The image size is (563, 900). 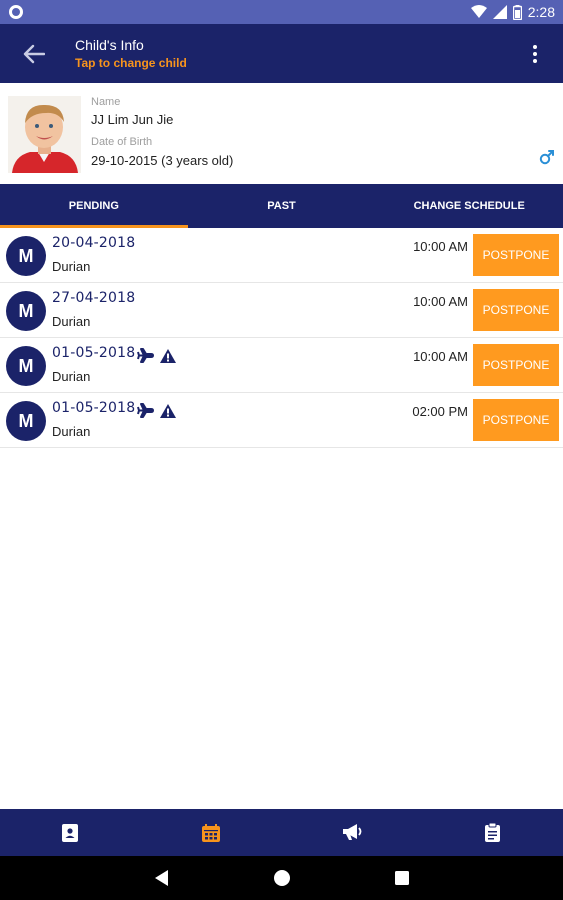 I want to click on status-icons: 2:28, so click(x=512, y=12).